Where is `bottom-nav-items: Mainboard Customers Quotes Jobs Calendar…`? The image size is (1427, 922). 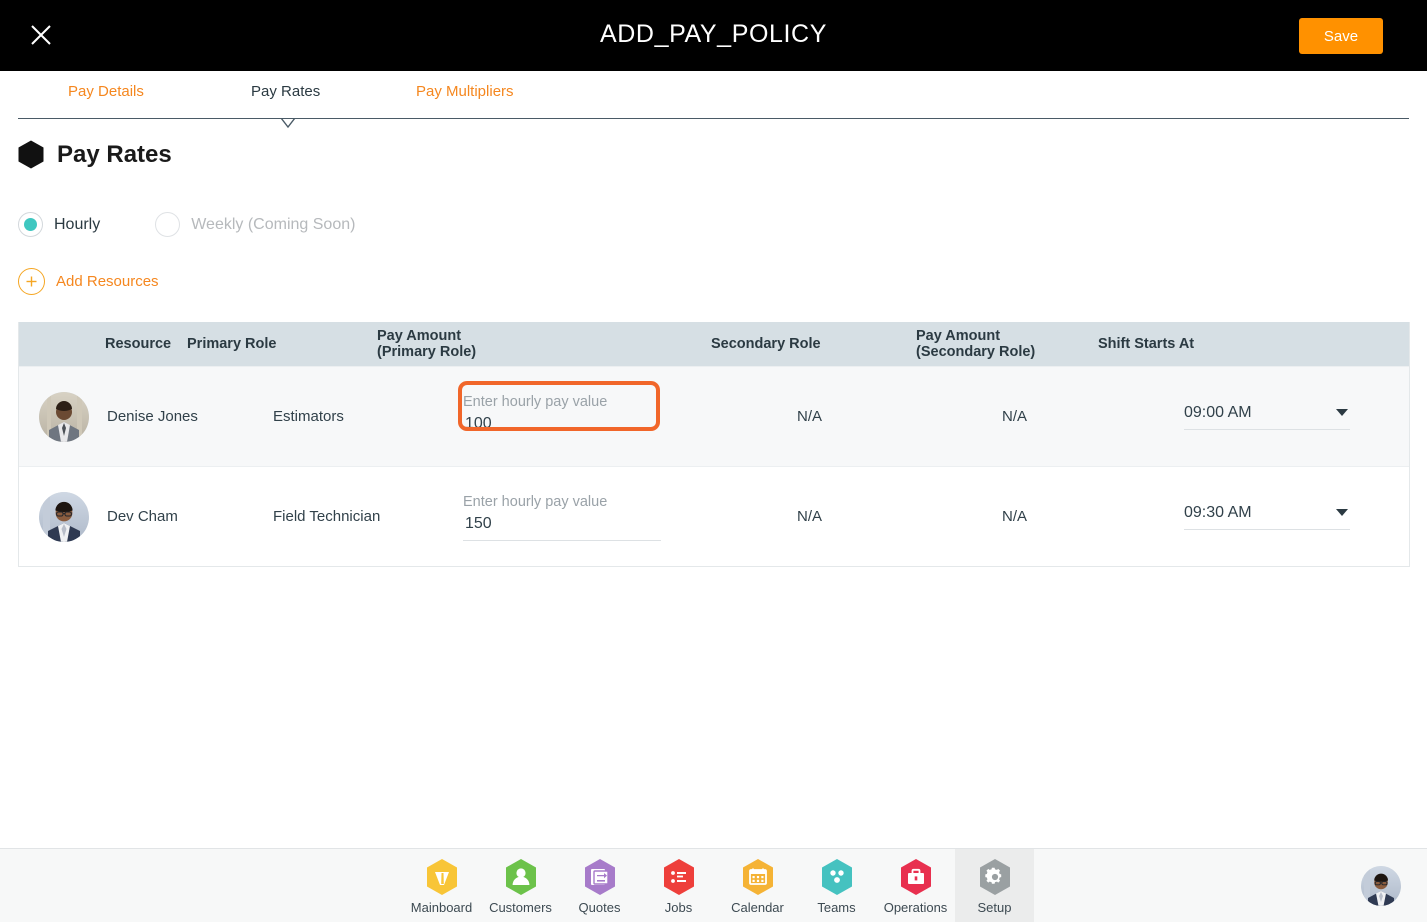 bottom-nav-items: Mainboard Customers Quotes Jobs Calendar… is located at coordinates (718, 885).